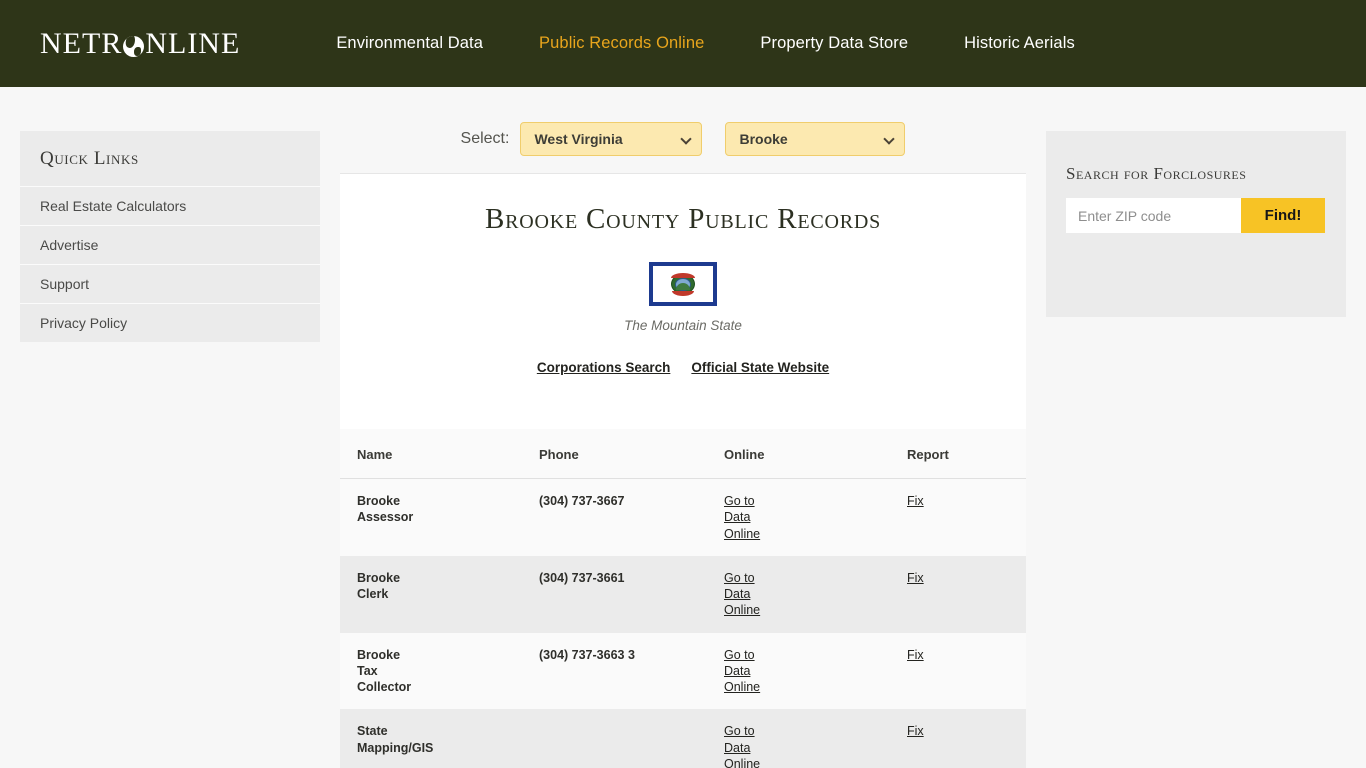 This screenshot has height=768, width=1366. What do you see at coordinates (1019, 43) in the screenshot?
I see `nav-item-historic-aerials: Historic Aerials` at bounding box center [1019, 43].